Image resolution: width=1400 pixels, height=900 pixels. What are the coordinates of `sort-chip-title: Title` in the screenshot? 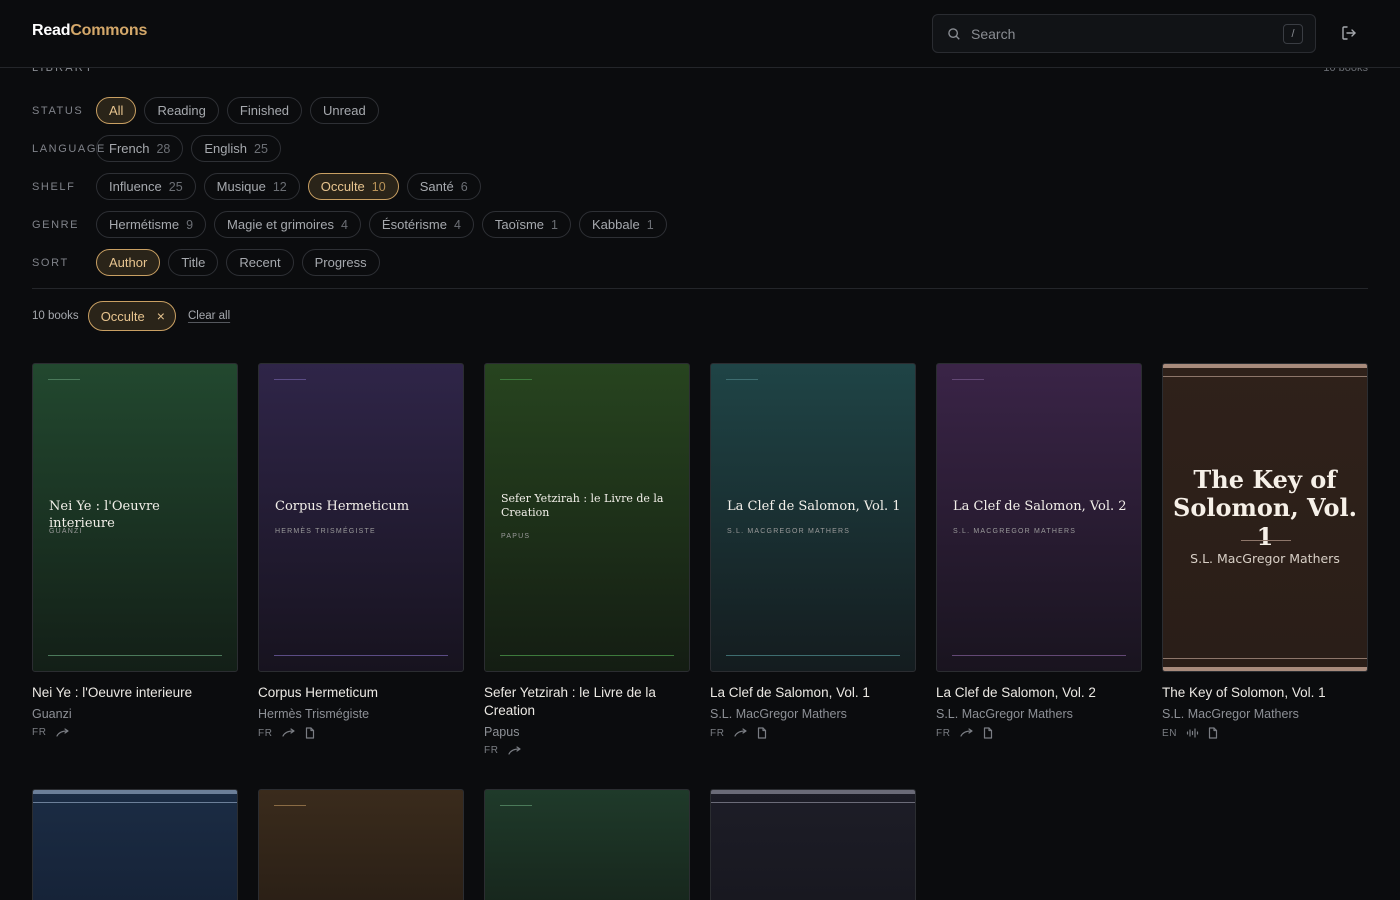 It's located at (193, 262).